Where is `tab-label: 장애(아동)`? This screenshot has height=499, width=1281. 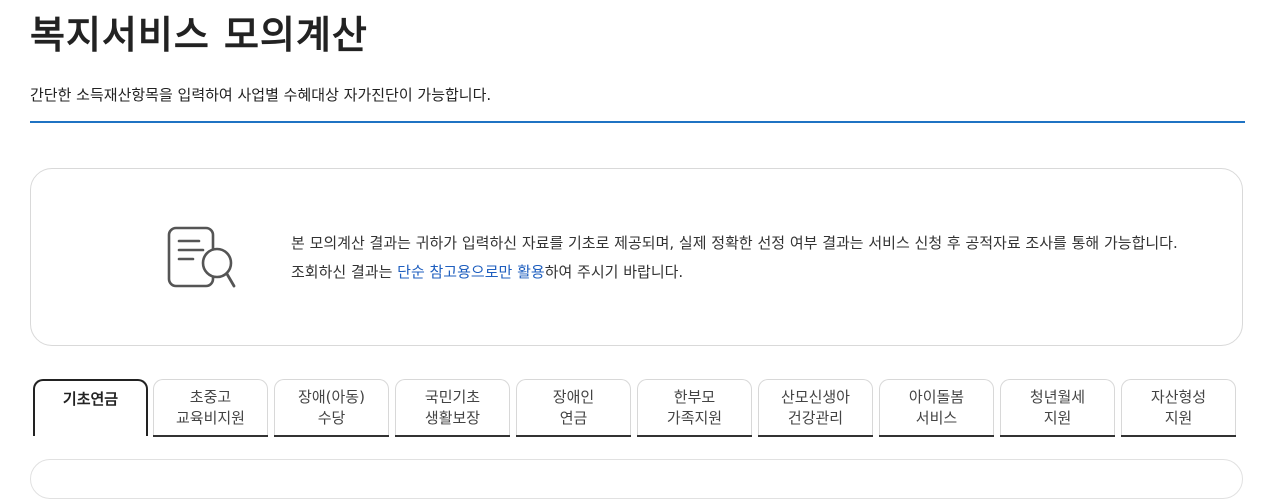
tab-label: 장애(아동) is located at coordinates (331, 396).